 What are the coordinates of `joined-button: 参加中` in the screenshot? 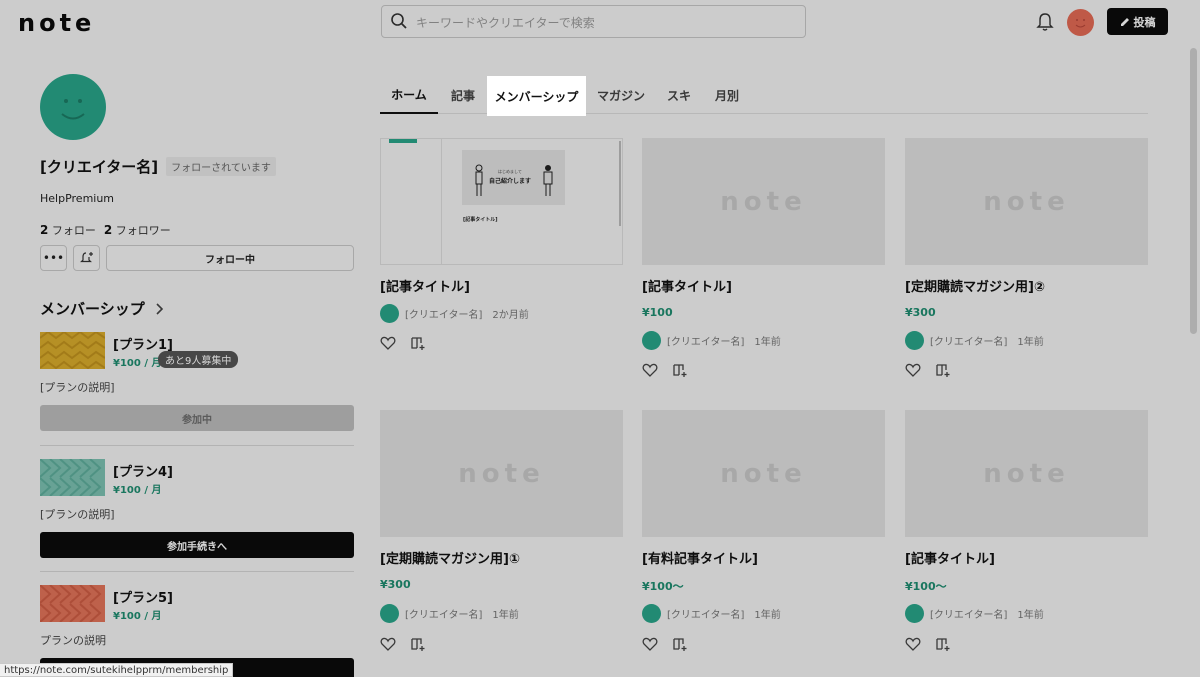 It's located at (197, 418).